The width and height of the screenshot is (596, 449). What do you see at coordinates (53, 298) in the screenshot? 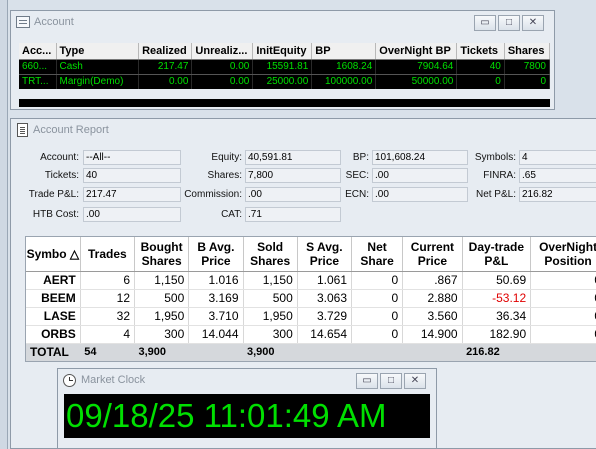
I see `cell-symbol: BEEM` at bounding box center [53, 298].